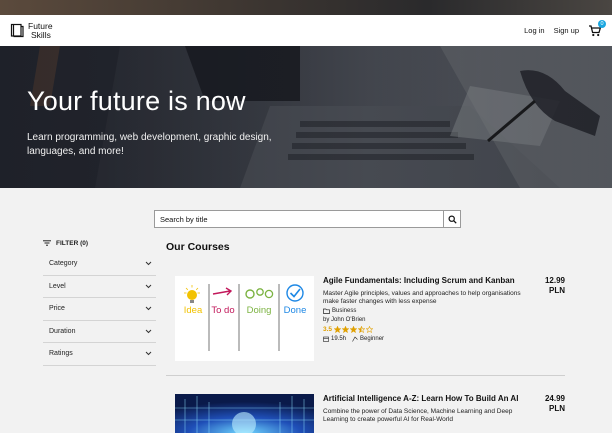 The width and height of the screenshot is (612, 433). I want to click on filter-duration: Duration, so click(99, 332).